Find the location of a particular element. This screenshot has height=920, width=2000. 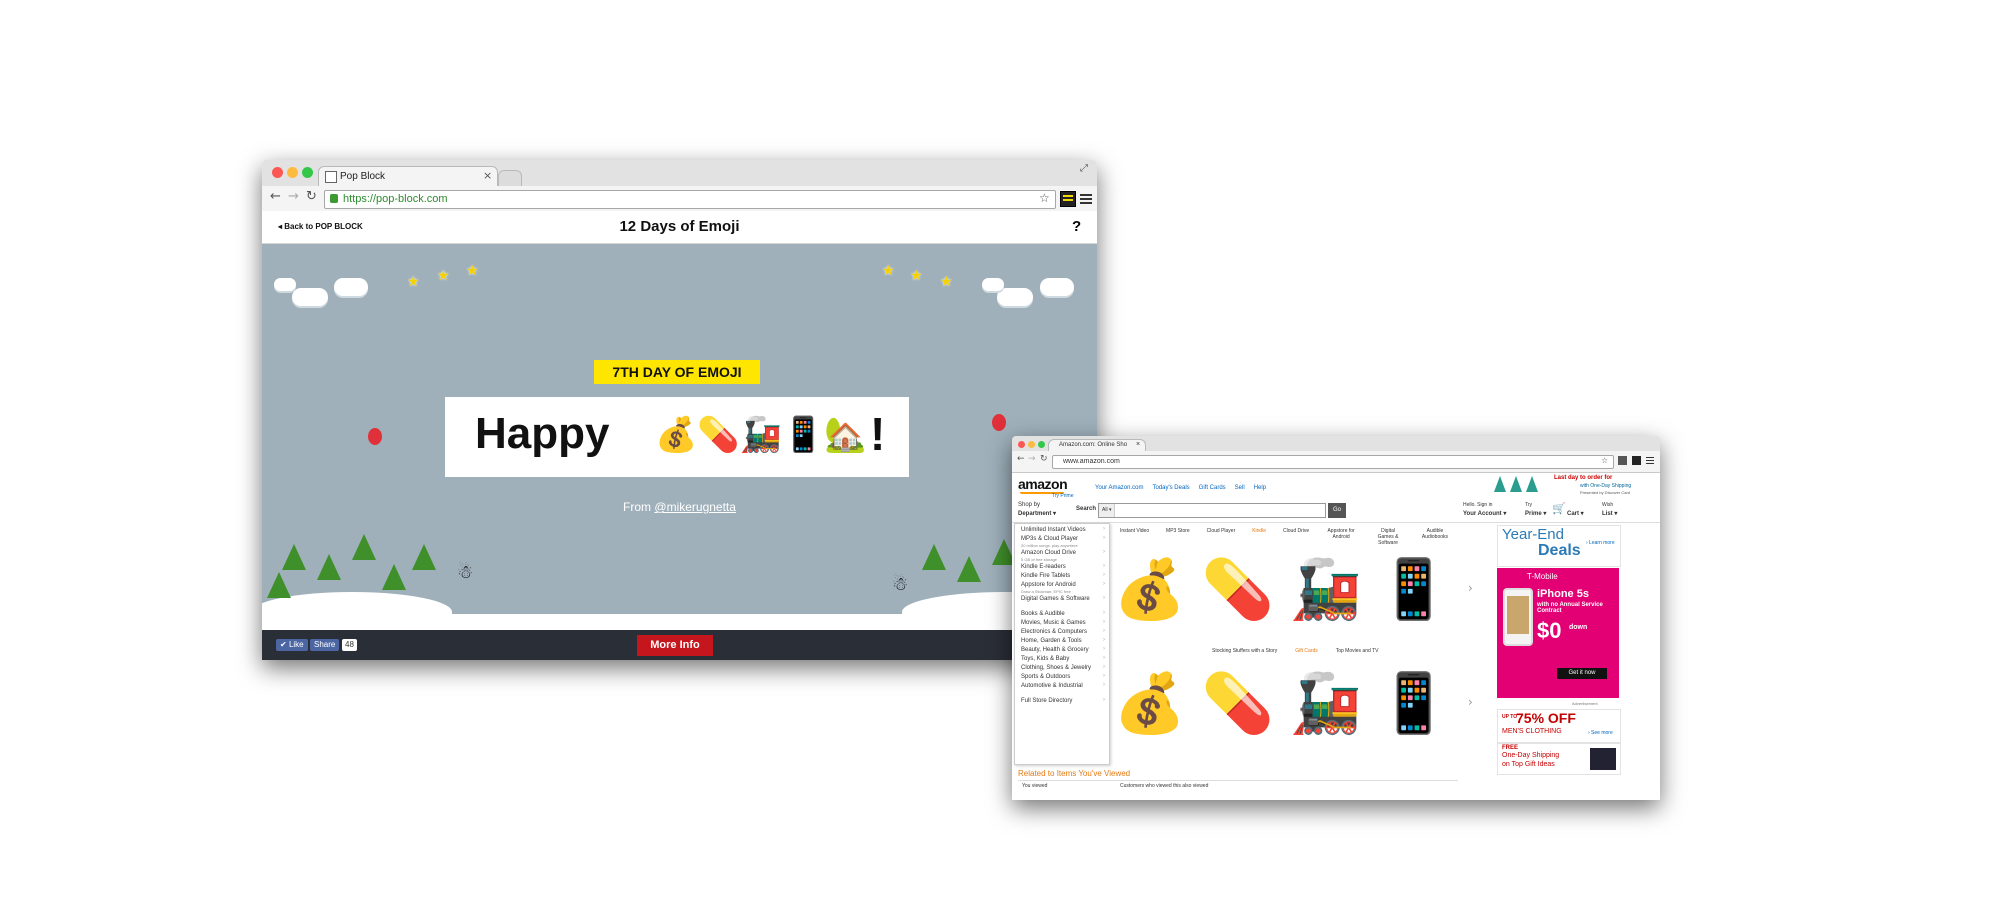

sidebar-item: Digital Games & Software › is located at coordinates (1064, 599).